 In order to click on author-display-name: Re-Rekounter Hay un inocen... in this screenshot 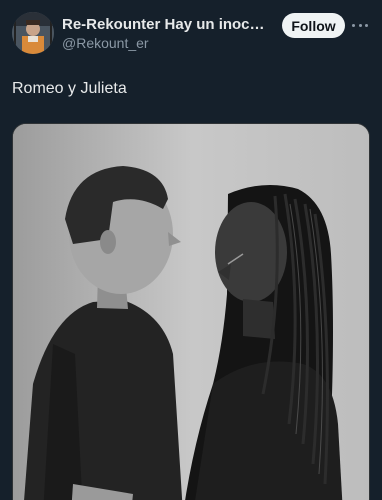, I will do `click(167, 24)`.